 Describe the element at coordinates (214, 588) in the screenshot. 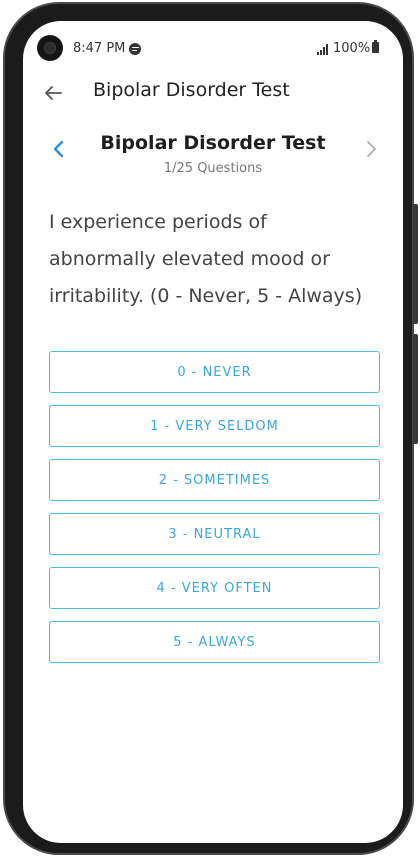

I see `option-button-very-often: 4 - VERY OFTEN` at that location.